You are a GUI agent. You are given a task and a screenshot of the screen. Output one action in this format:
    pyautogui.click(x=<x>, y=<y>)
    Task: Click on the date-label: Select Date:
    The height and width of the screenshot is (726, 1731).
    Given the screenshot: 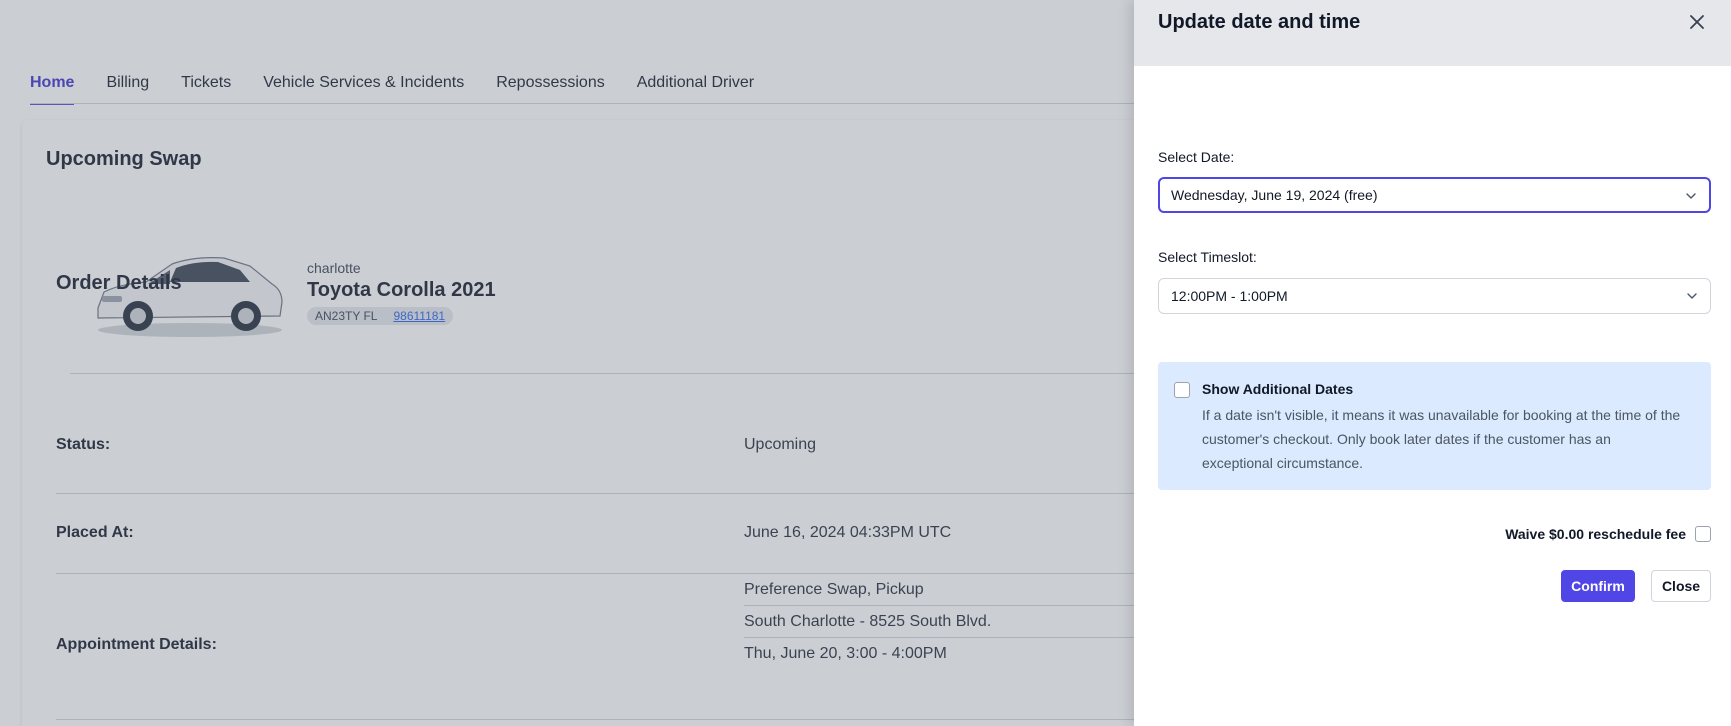 What is the action you would take?
    pyautogui.click(x=1196, y=157)
    